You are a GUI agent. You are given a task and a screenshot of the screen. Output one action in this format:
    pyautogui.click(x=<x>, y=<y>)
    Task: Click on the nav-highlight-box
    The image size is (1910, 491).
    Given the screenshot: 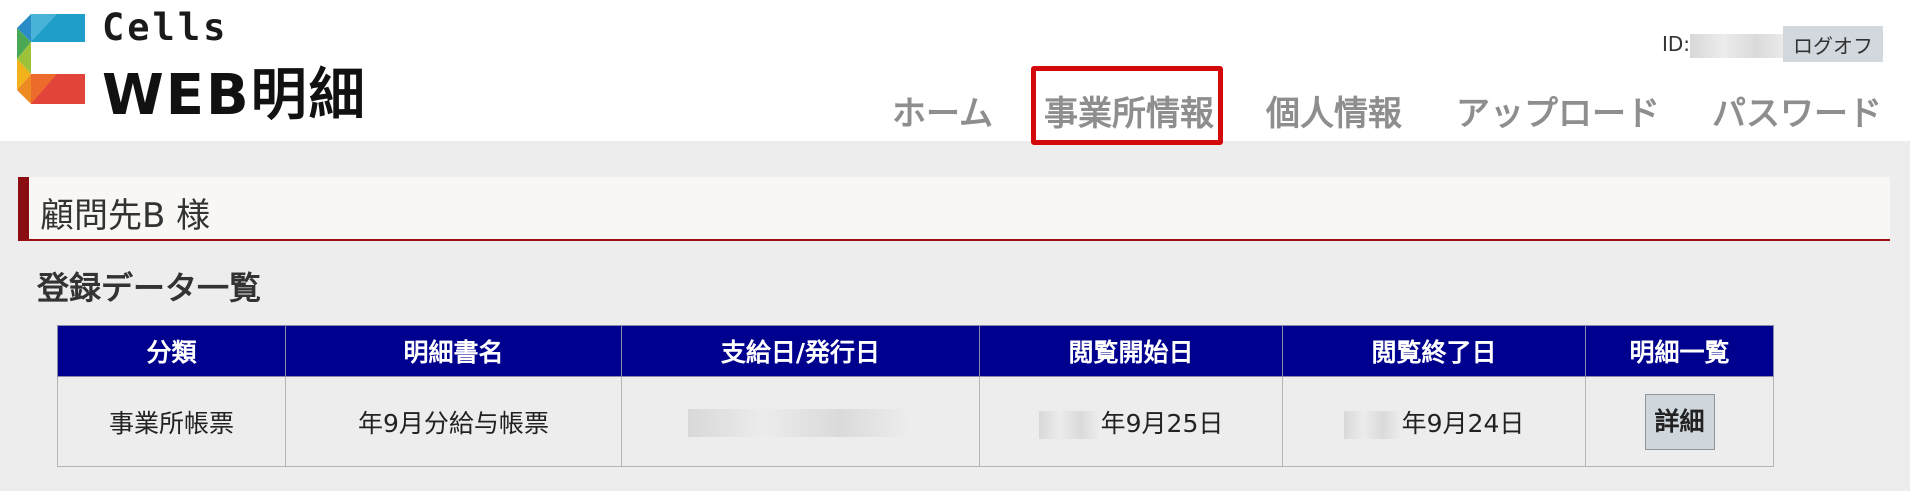 What is the action you would take?
    pyautogui.click(x=1127, y=105)
    